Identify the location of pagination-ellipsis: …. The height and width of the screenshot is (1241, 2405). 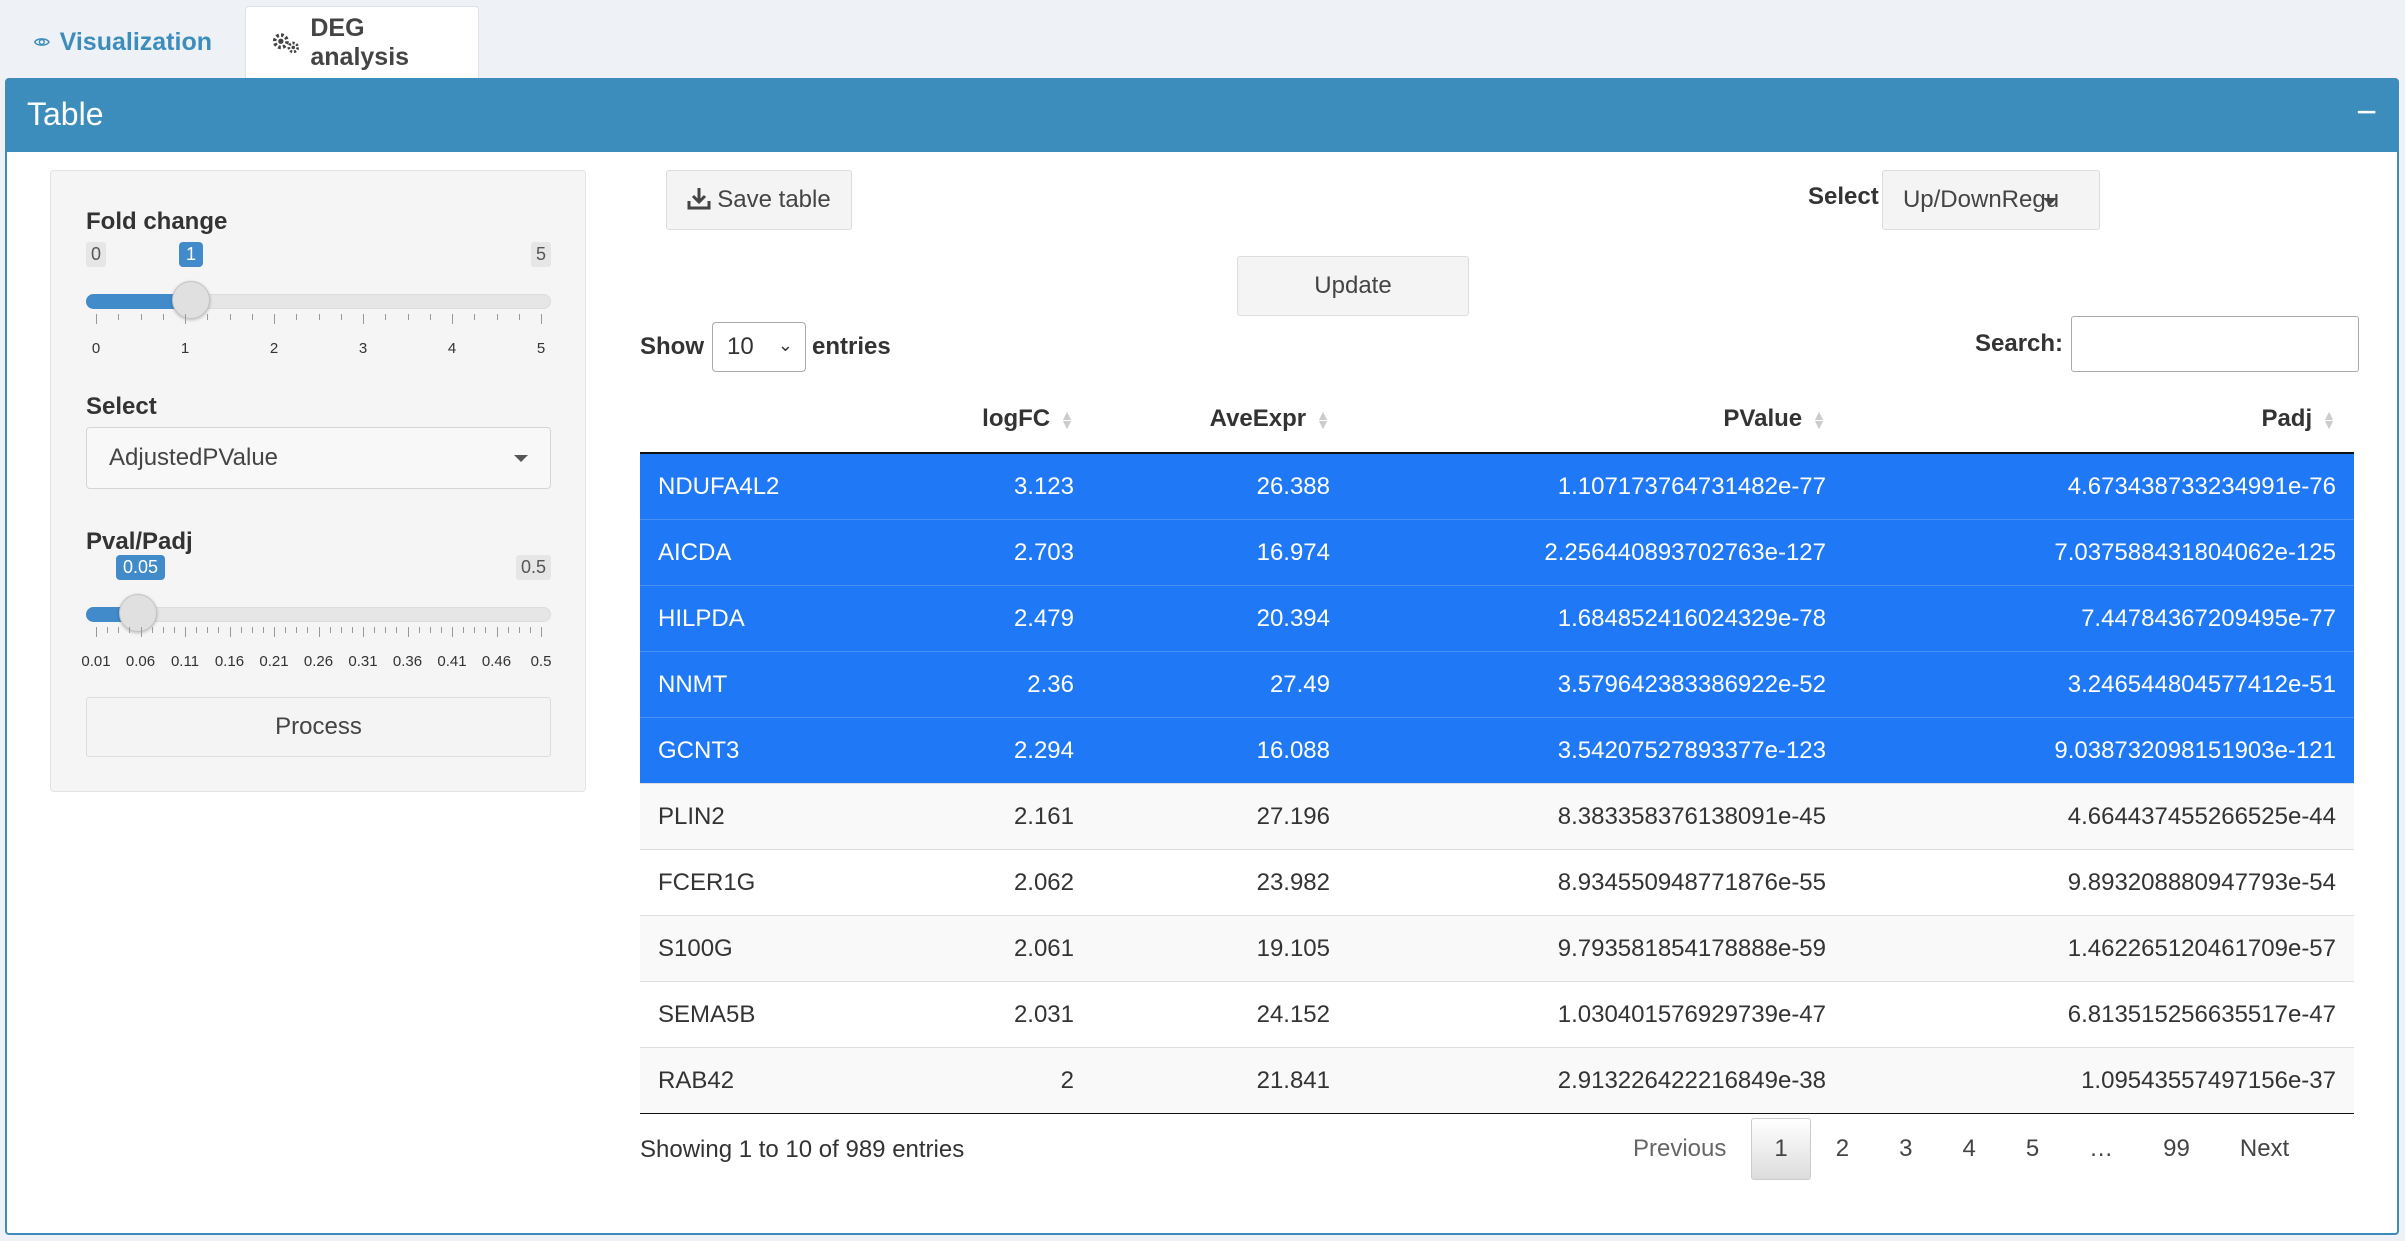
(2101, 1148).